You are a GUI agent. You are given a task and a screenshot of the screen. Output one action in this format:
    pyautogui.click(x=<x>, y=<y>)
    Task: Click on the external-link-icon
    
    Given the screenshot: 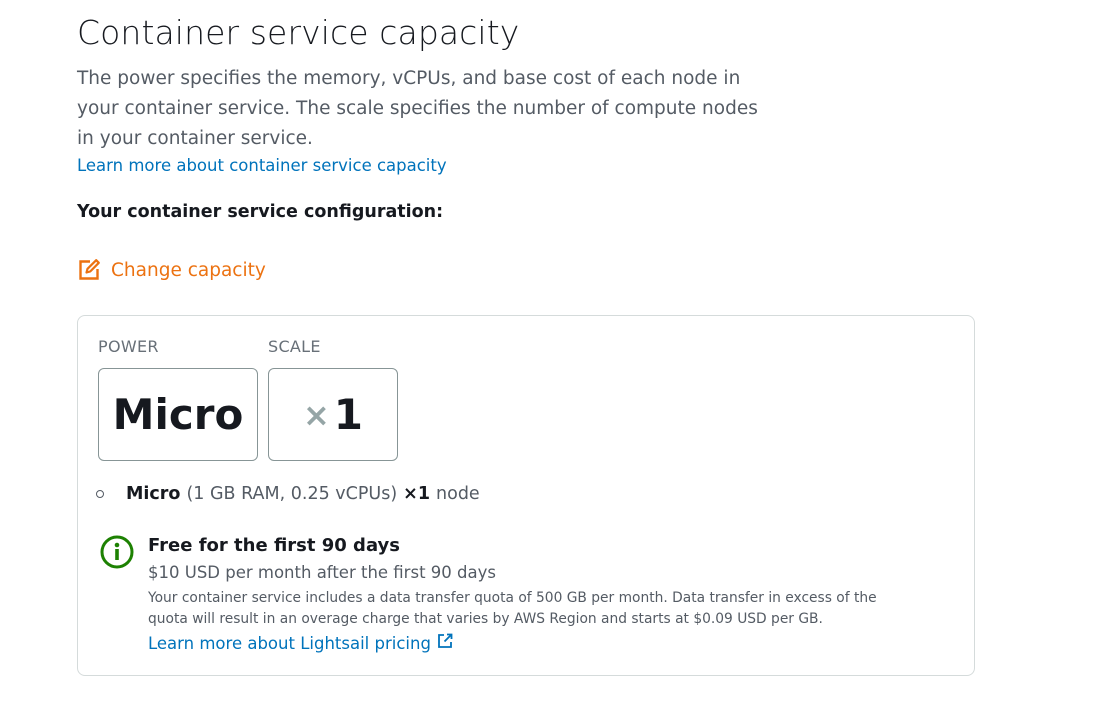 What is the action you would take?
    pyautogui.click(x=445, y=643)
    